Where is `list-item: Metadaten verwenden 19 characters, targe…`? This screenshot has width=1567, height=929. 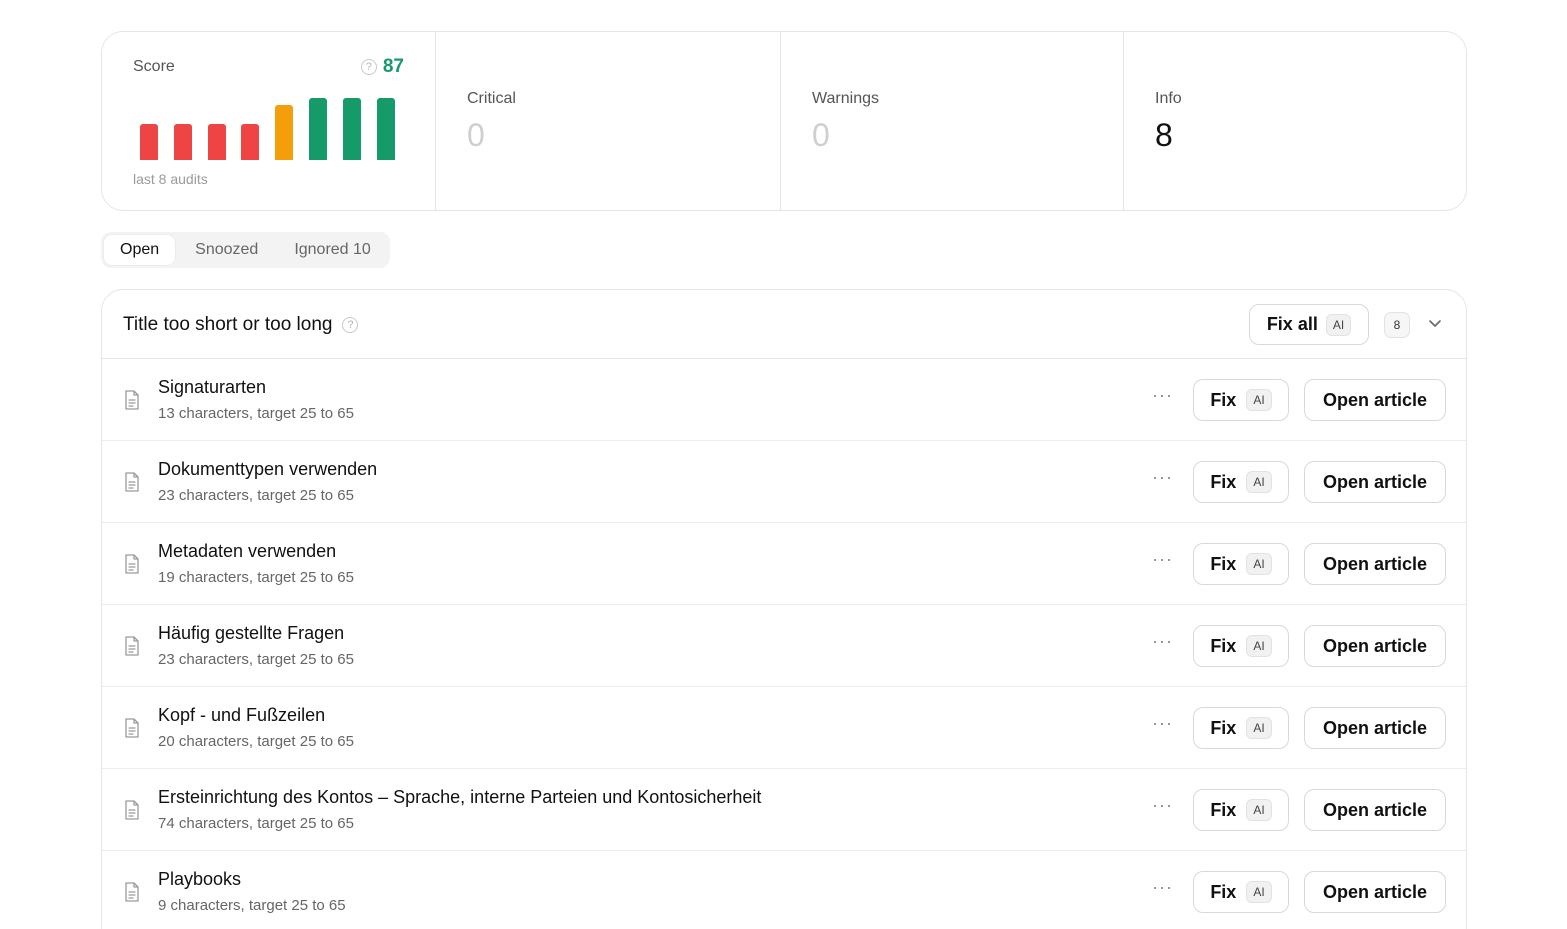
list-item: Metadaten verwenden 19 characters, targe… is located at coordinates (784, 564).